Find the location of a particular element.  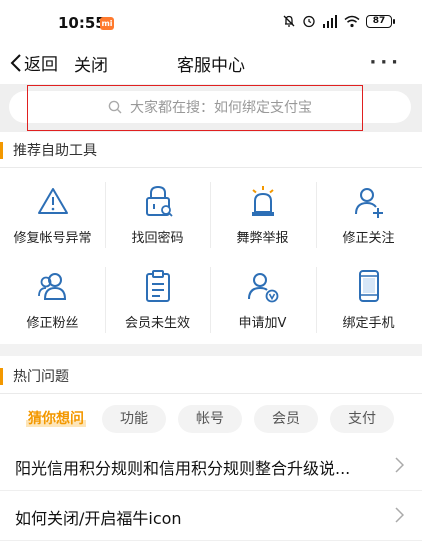

lock-search-icon is located at coordinates (159, 201).